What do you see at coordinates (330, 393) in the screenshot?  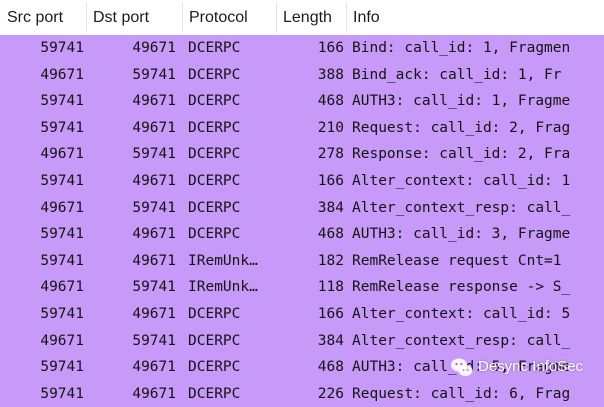 I see `length-cell: 226` at bounding box center [330, 393].